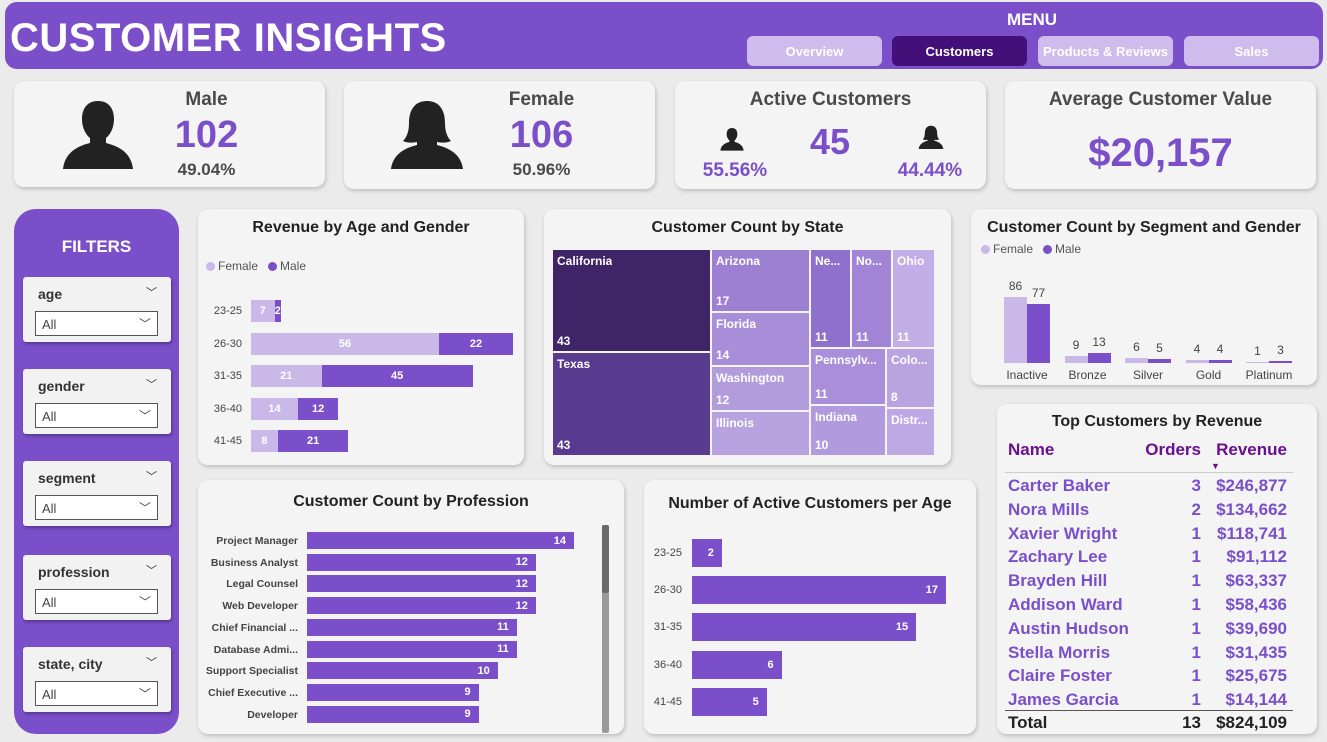 The image size is (1327, 742). Describe the element at coordinates (1068, 628) in the screenshot. I see `customer-name-cell: Austin Hudson` at that location.